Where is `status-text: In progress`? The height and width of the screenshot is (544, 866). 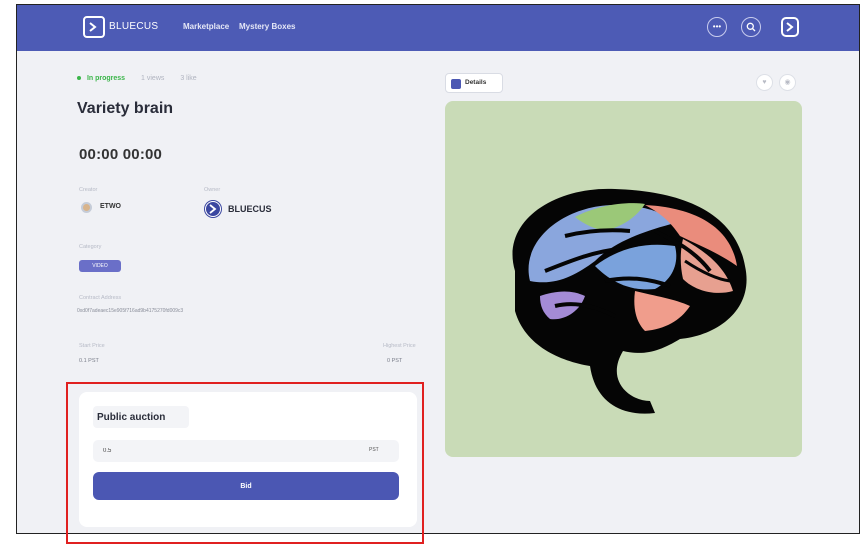 status-text: In progress is located at coordinates (106, 78).